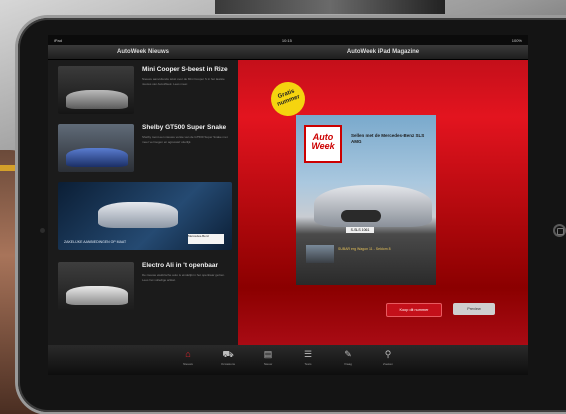 Image resolution: width=566 pixels, height=414 pixels. I want to click on tab-ask: ✎ Vraag, so click(348, 362).